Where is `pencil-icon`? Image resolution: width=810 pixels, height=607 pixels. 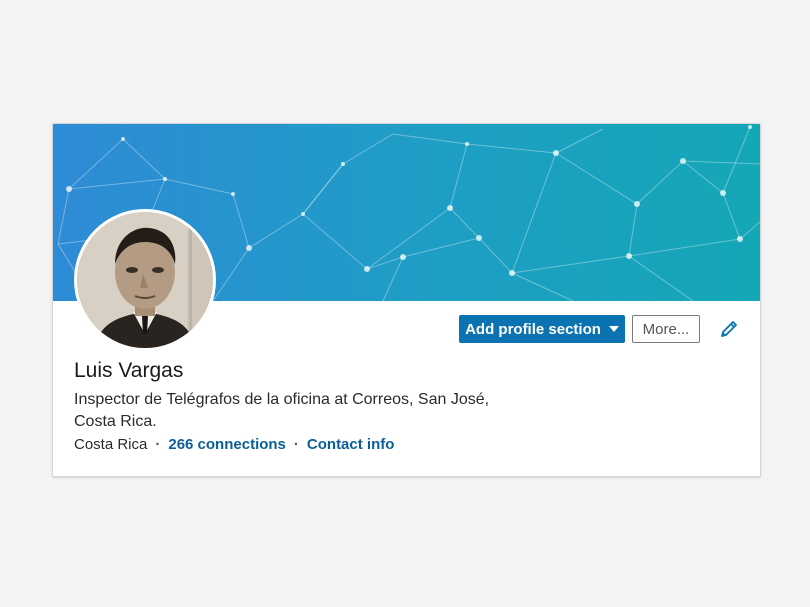 pencil-icon is located at coordinates (729, 329).